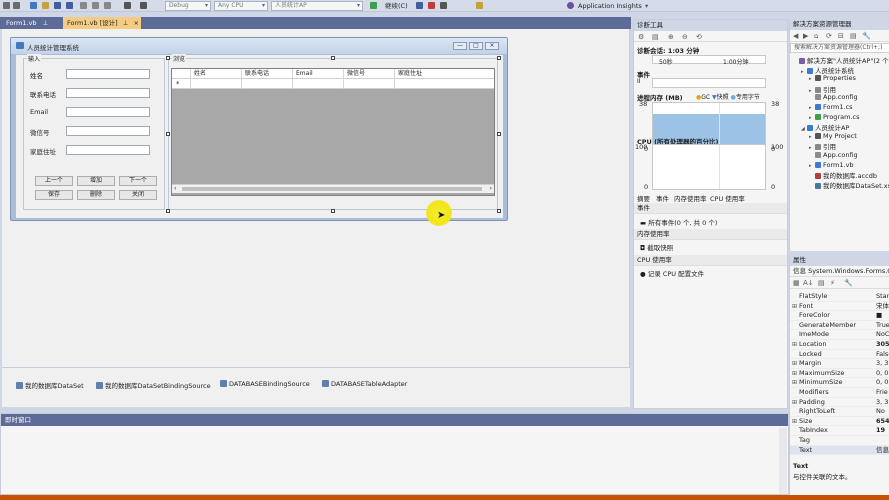  Describe the element at coordinates (783, 461) in the screenshot. I see `immediate-vertical-scrollbar` at that location.